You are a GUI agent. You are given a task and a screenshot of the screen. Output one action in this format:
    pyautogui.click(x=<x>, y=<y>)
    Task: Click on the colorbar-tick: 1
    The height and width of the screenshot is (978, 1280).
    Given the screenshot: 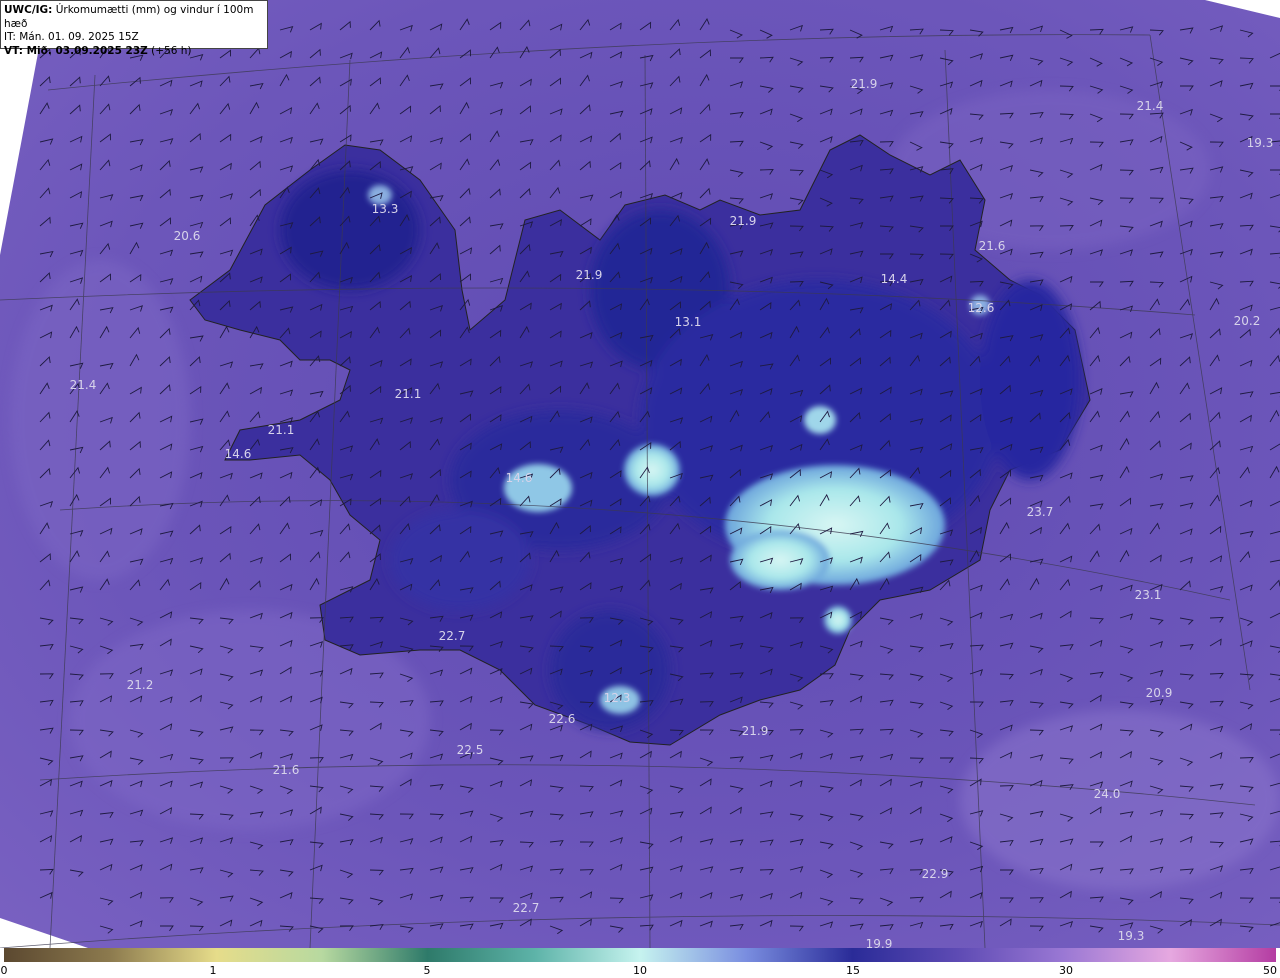 What is the action you would take?
    pyautogui.click(x=213, y=970)
    